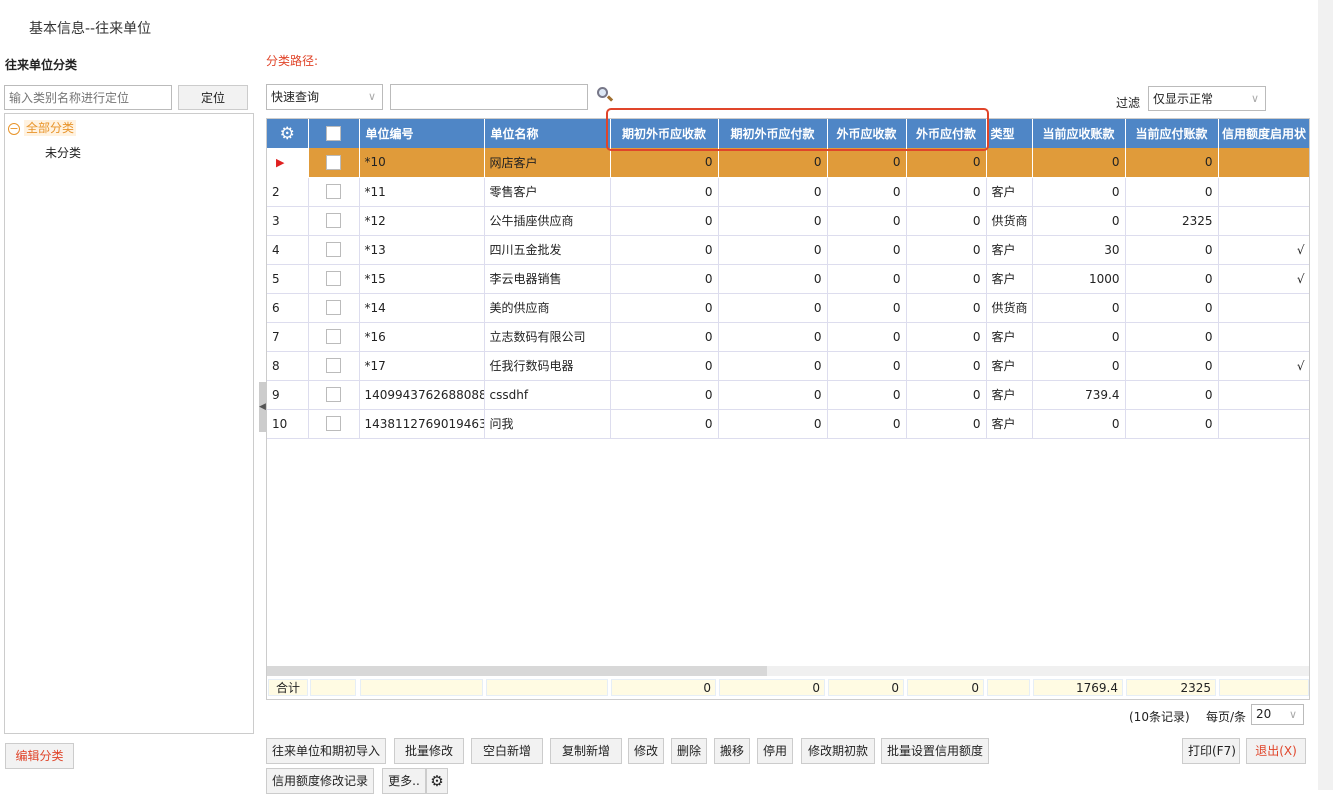 The height and width of the screenshot is (794, 1333). Describe the element at coordinates (63, 152) in the screenshot. I see `tree-item-uncategorized: 未分类` at that location.